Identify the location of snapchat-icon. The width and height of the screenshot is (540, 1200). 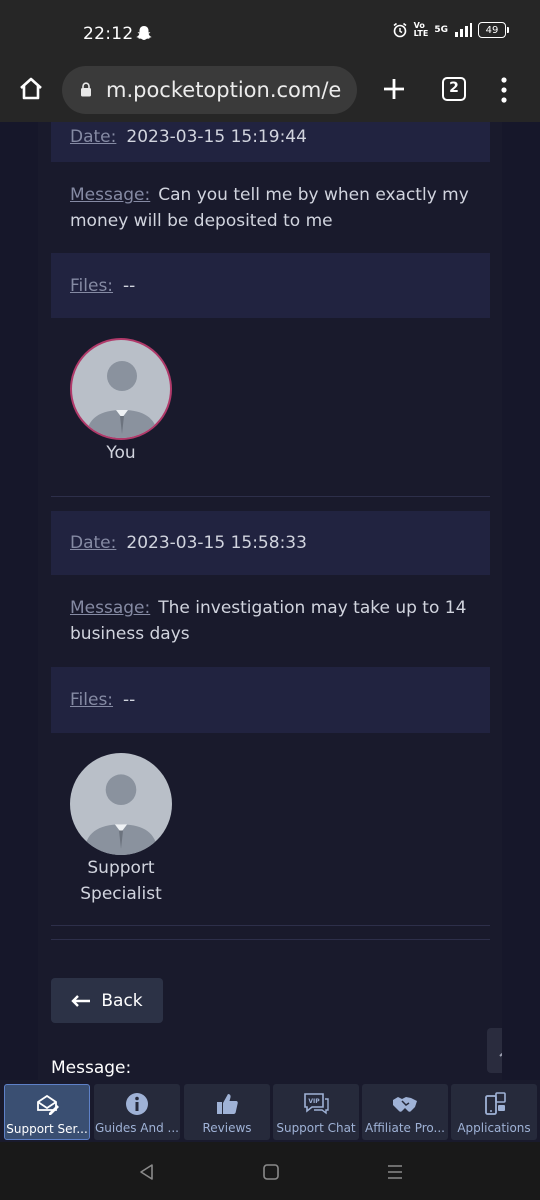
(144, 33).